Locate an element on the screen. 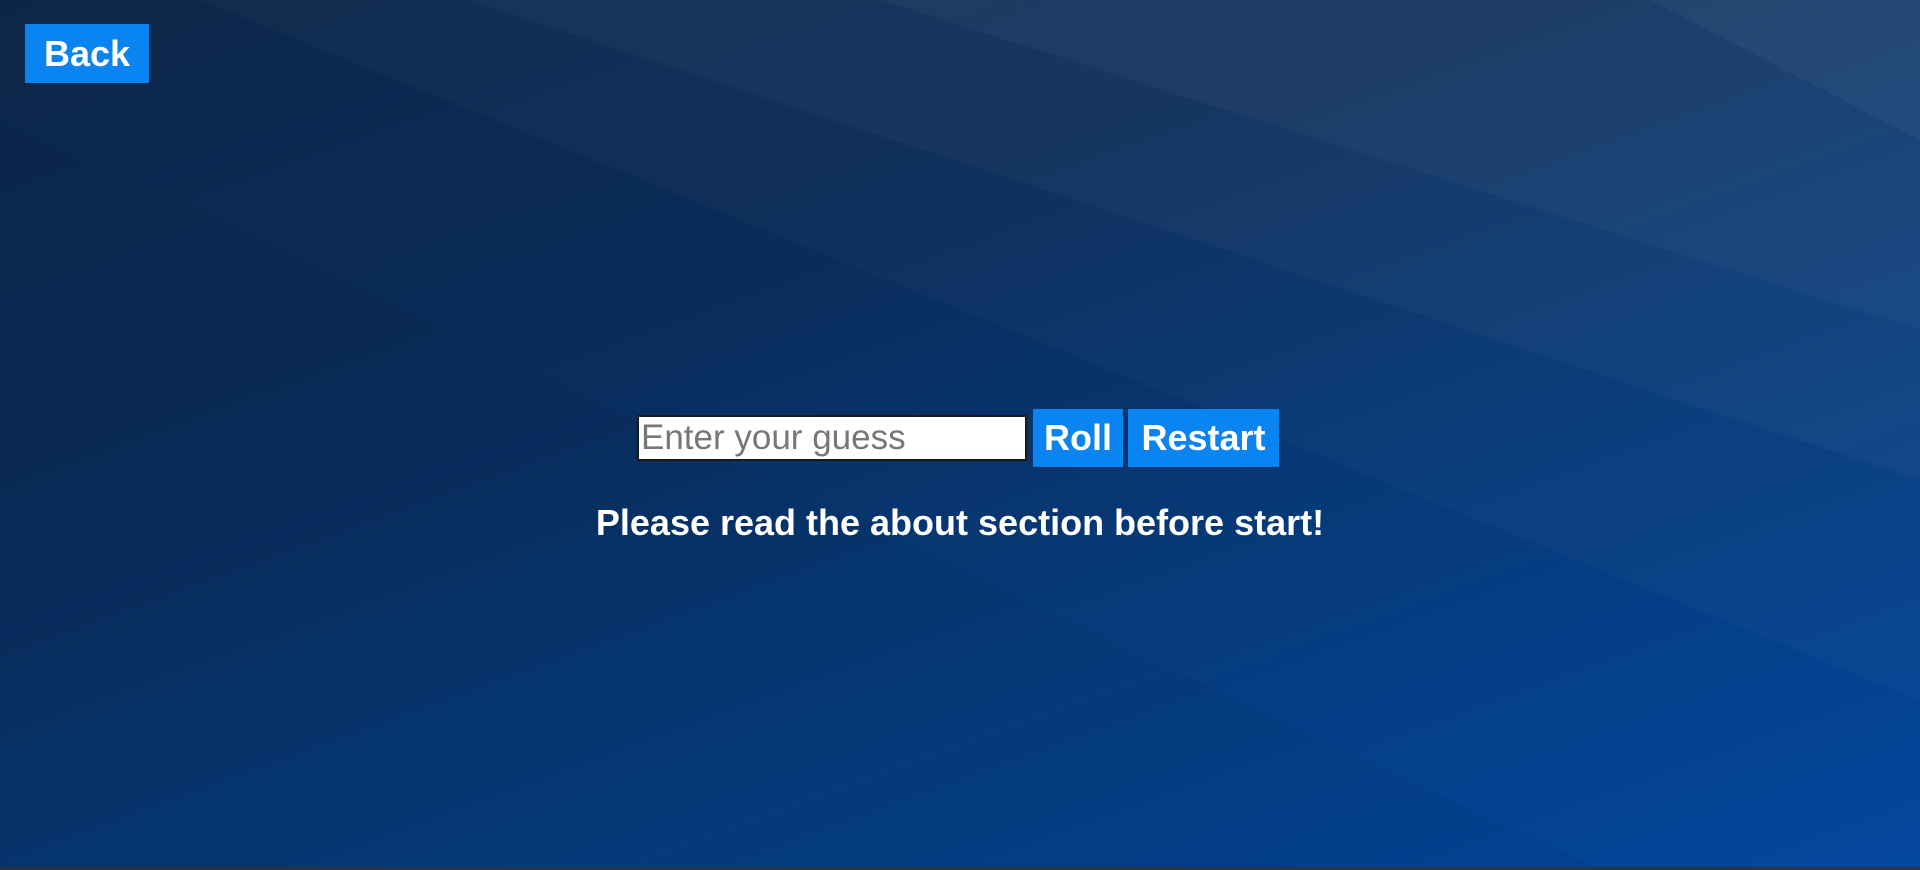 The height and width of the screenshot is (870, 1920). roll-button: Roll is located at coordinates (1078, 438).